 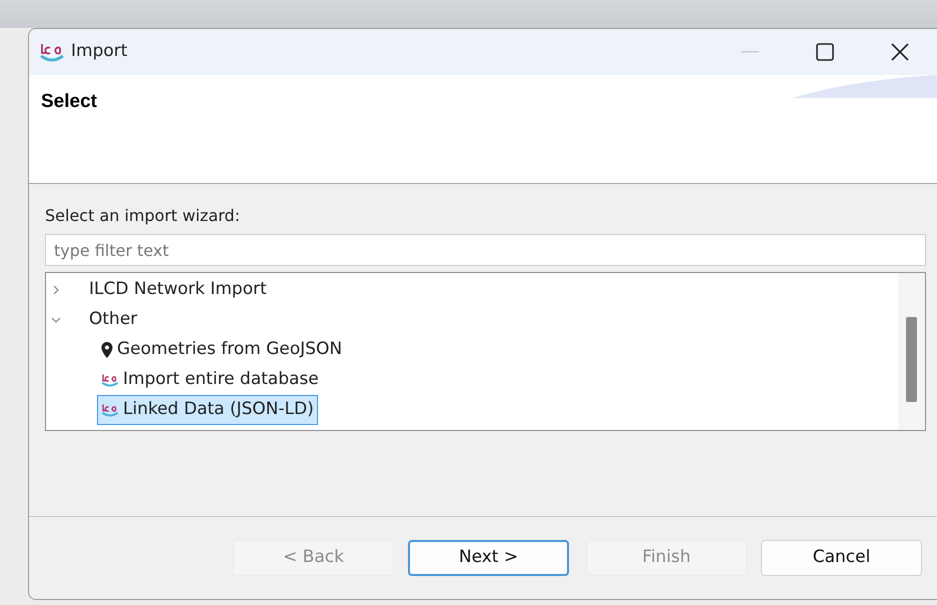 I want to click on scrollbar, so click(x=911, y=351).